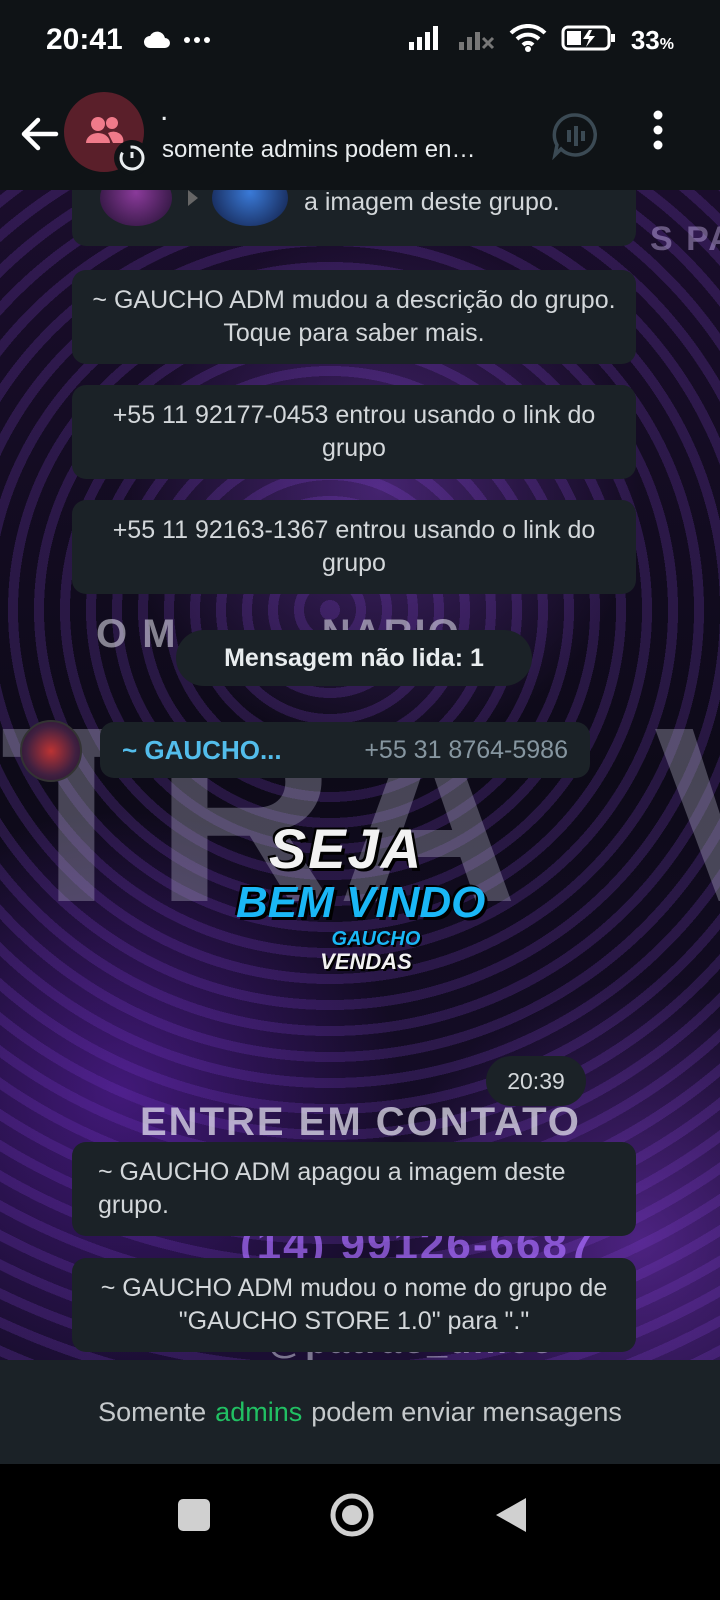 Image resolution: width=720 pixels, height=1600 pixels. Describe the element at coordinates (360, 1122) in the screenshot. I see `wallpaper-text-contact: ENTRE EM CONTATO` at that location.